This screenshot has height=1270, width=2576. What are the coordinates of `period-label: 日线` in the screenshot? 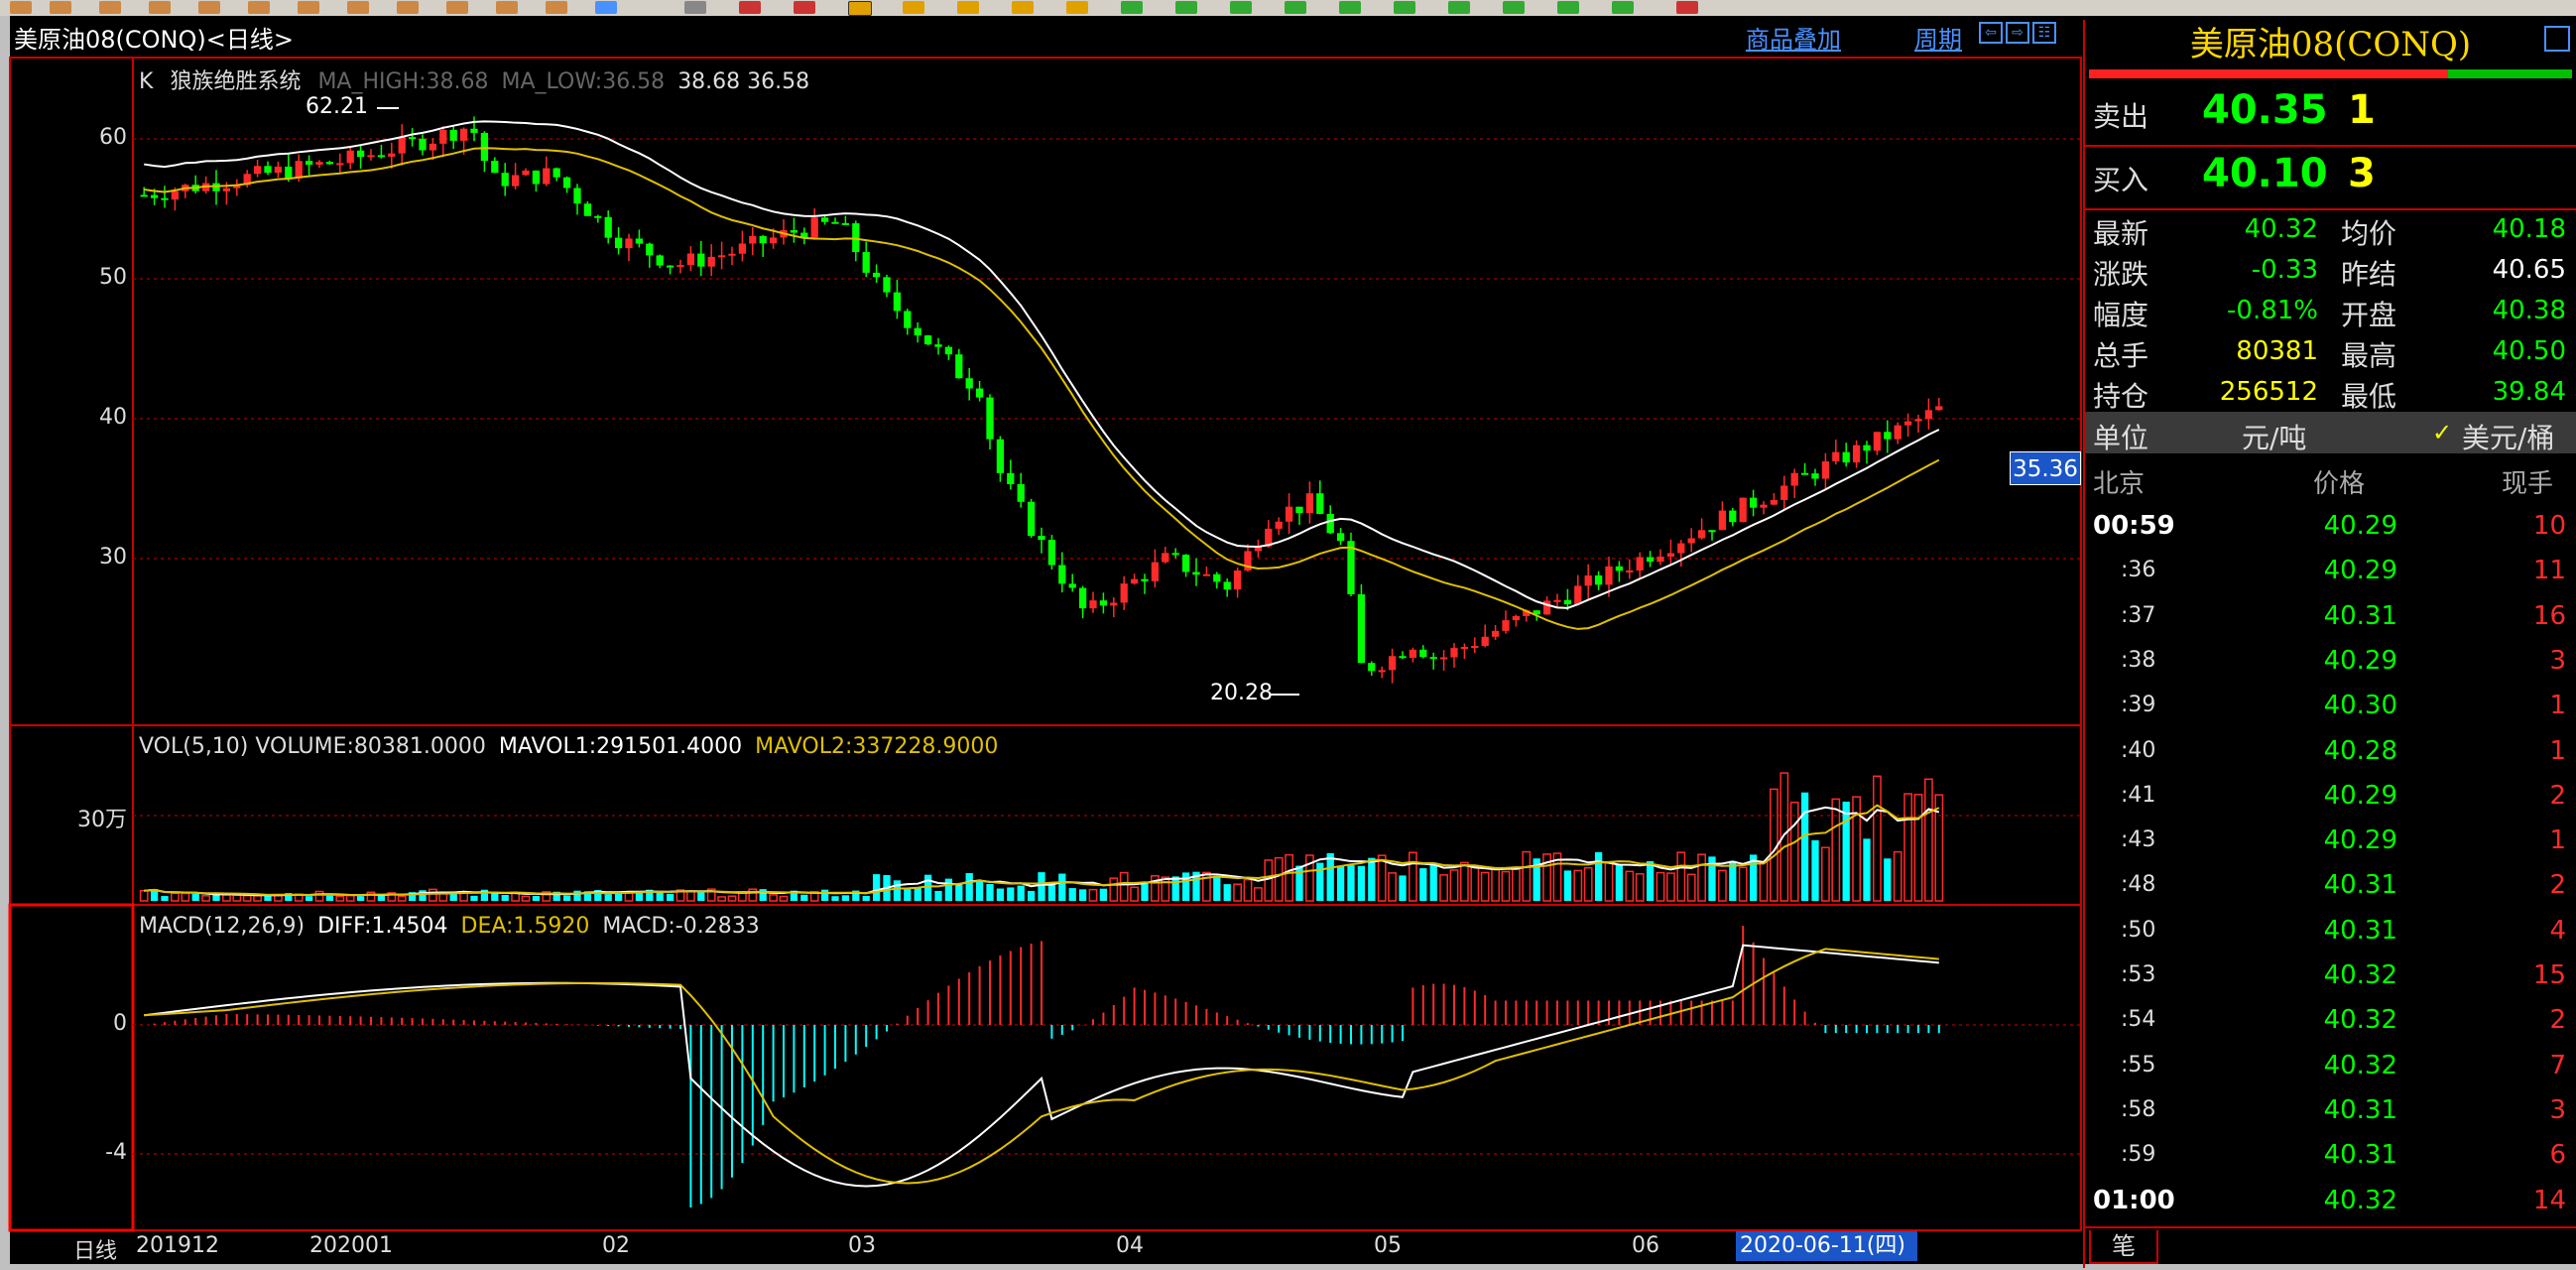 It's located at (95, 1249).